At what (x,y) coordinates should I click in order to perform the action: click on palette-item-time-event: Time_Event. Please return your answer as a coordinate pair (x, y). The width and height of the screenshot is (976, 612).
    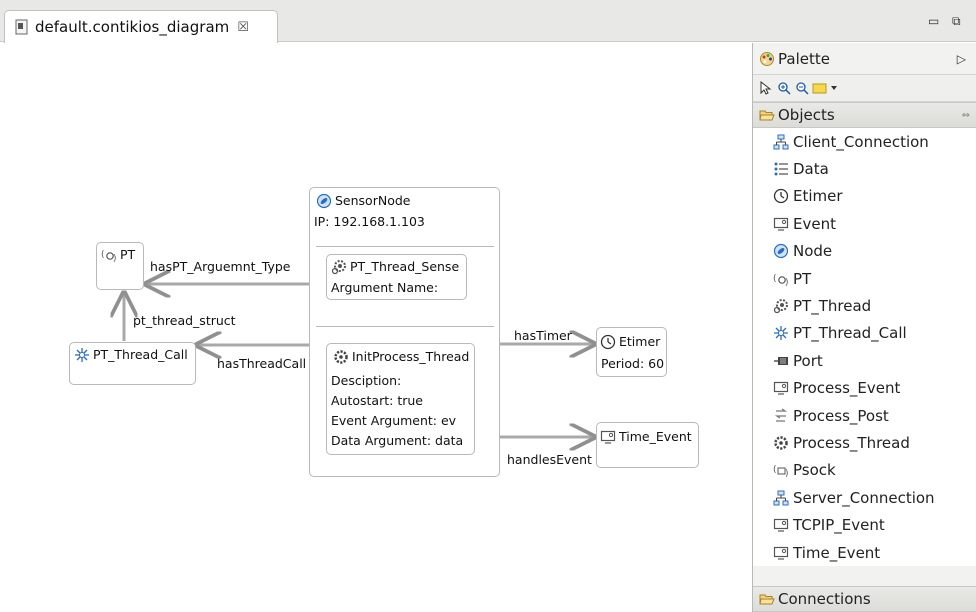
    Looking at the image, I should click on (864, 552).